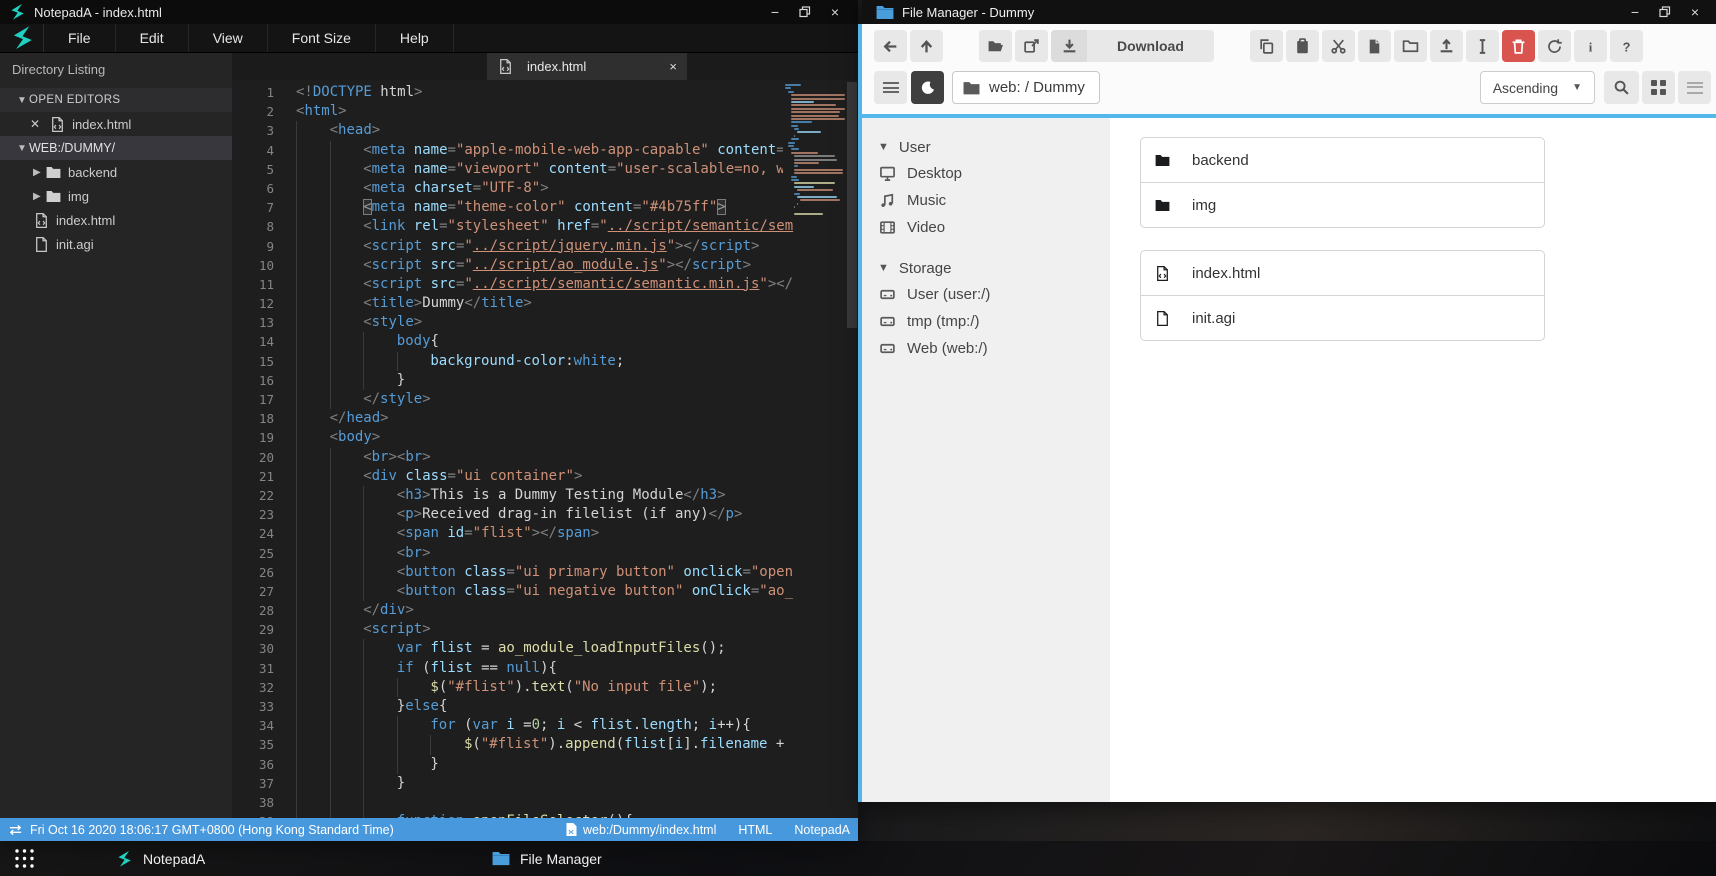  What do you see at coordinates (852, 449) in the screenshot?
I see `editor-scrollbar` at bounding box center [852, 449].